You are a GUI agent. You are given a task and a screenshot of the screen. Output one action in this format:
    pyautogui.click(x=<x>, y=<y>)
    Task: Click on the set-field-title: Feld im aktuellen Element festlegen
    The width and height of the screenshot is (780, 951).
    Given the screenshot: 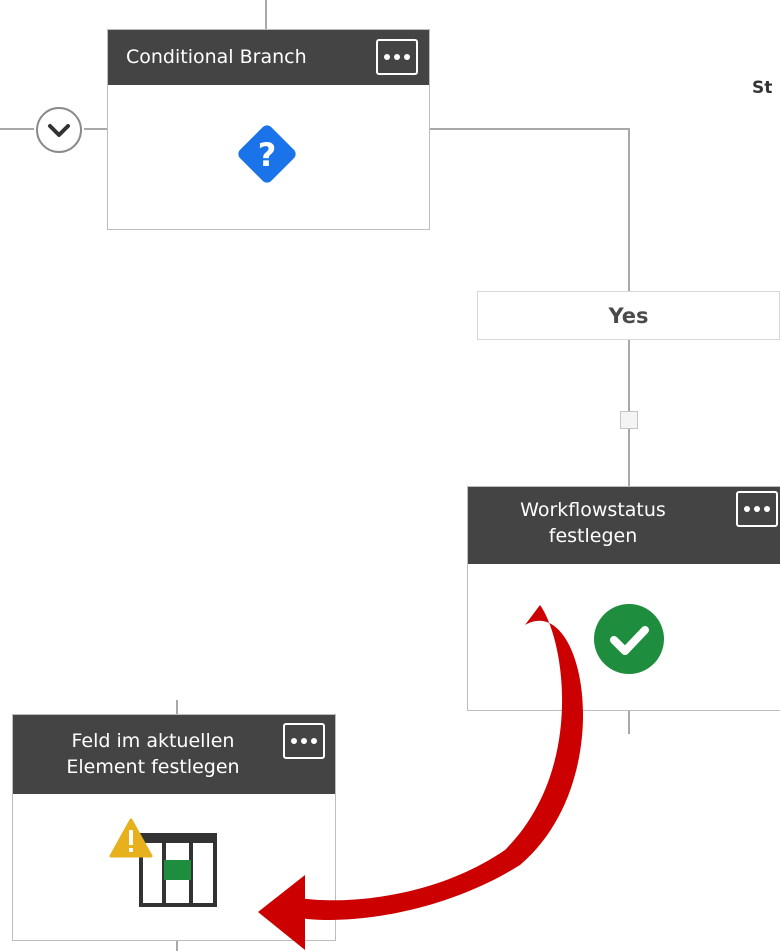 What is the action you would take?
    pyautogui.click(x=153, y=754)
    